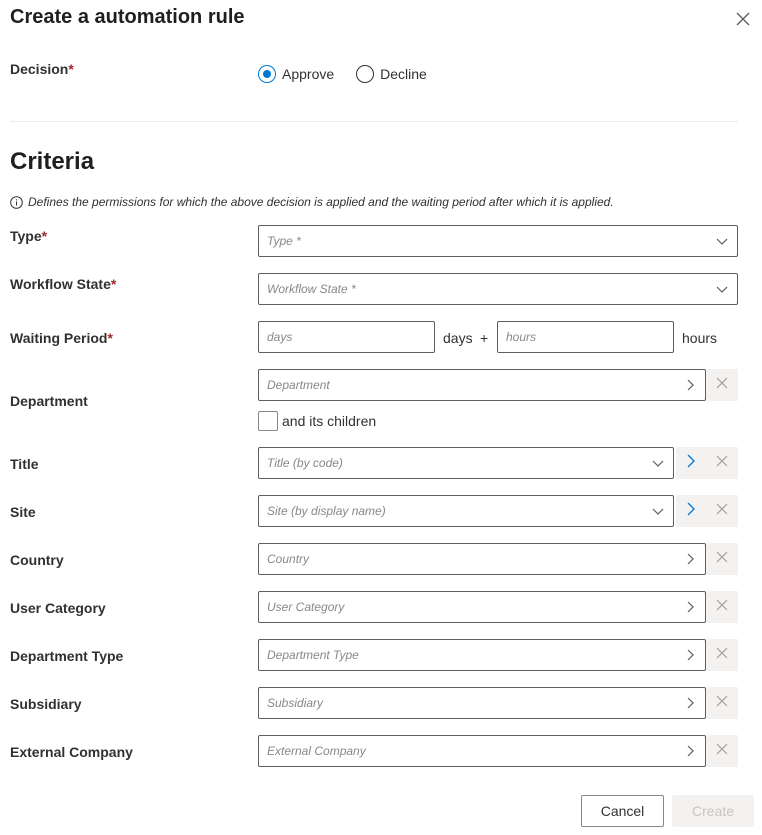 The height and width of the screenshot is (835, 762). I want to click on days-input: days, so click(346, 337).